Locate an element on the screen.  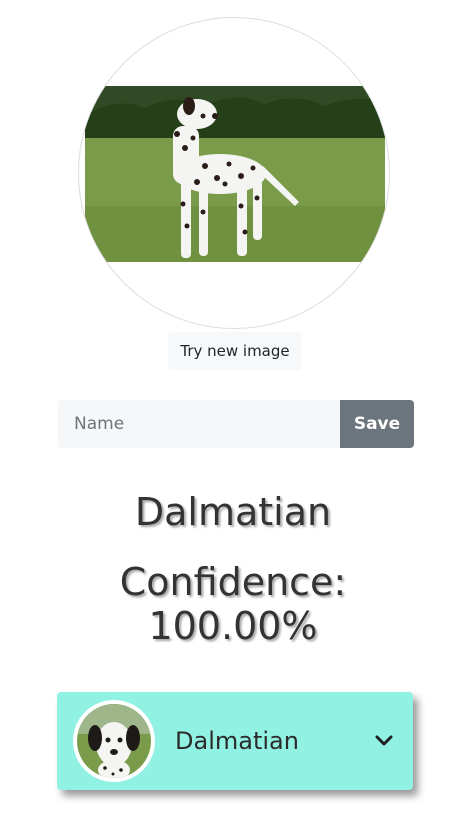
breed-card-label: Dalmatian is located at coordinates (237, 741).